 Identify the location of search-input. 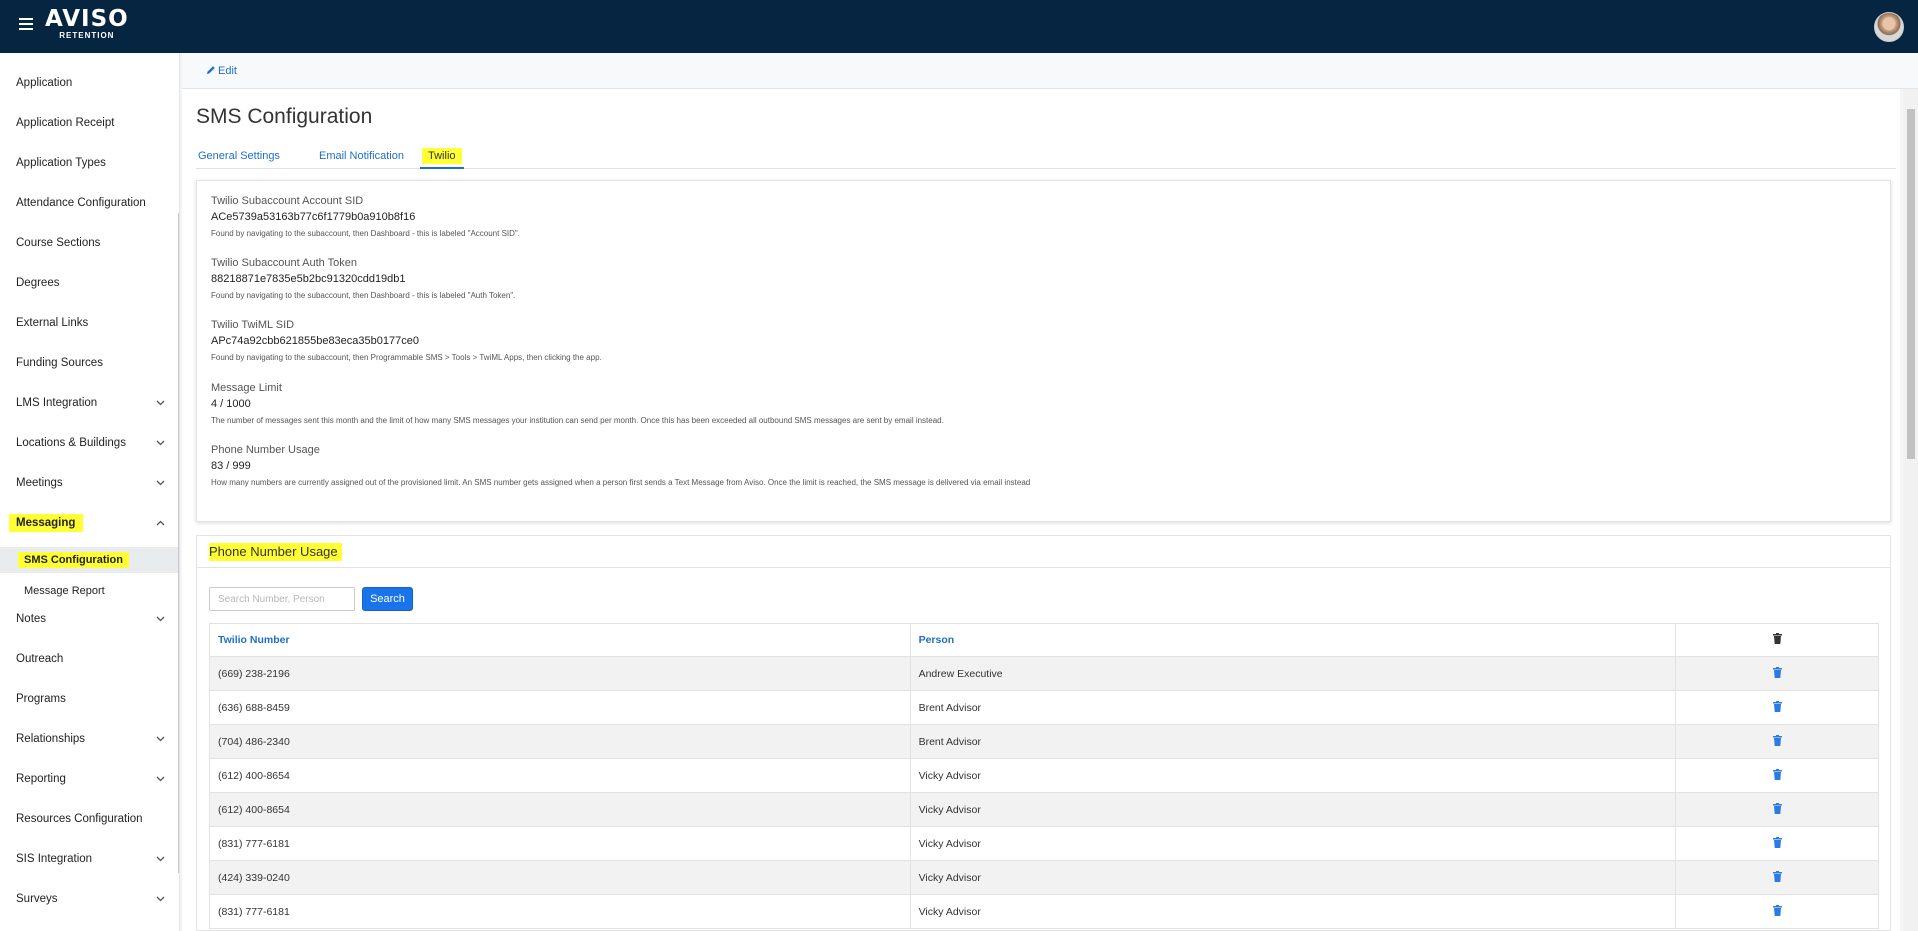
(282, 599).